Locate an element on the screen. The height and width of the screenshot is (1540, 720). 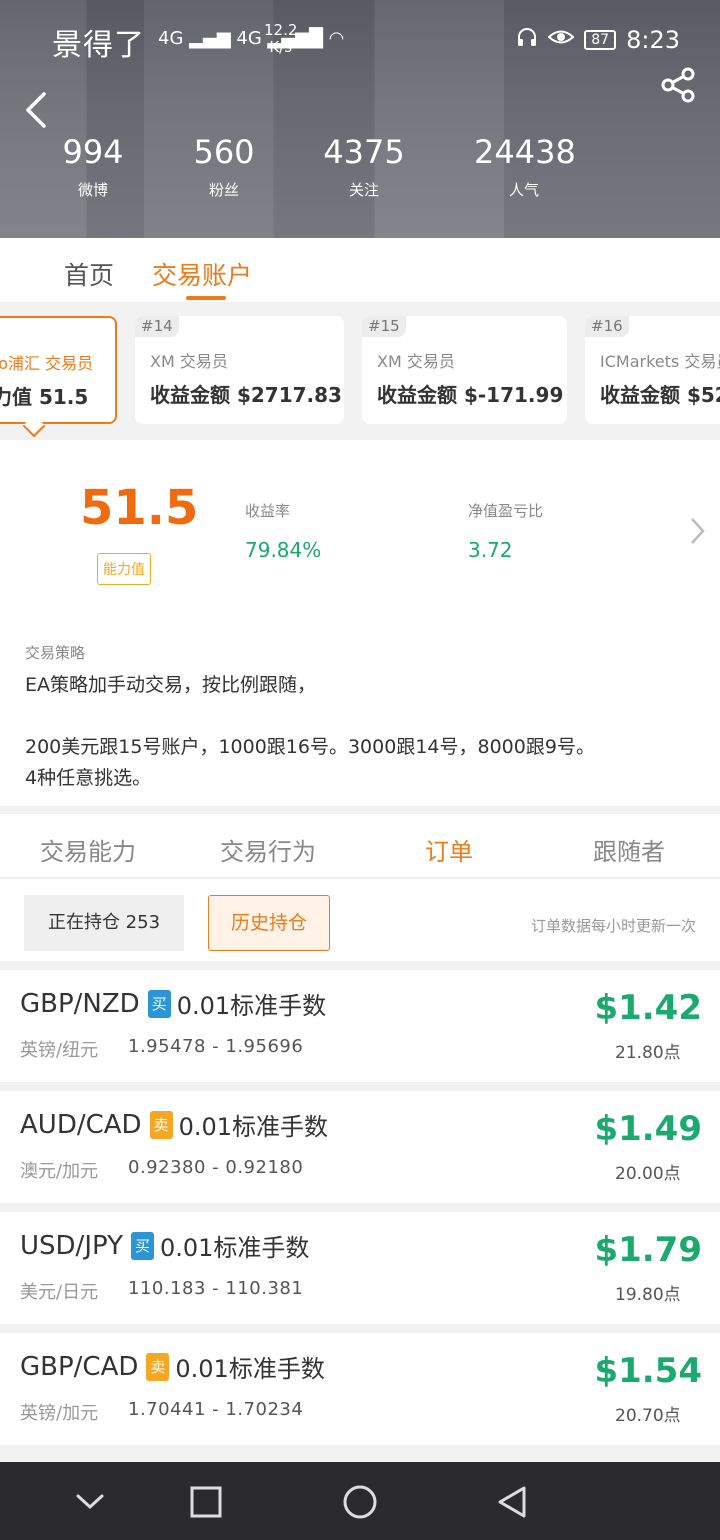
headphones-icon is located at coordinates (527, 40).